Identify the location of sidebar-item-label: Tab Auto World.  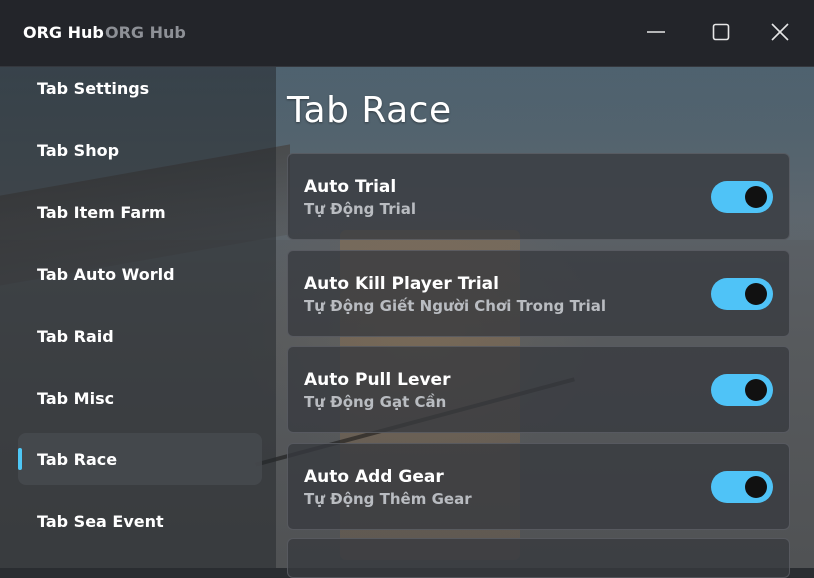
(106, 274).